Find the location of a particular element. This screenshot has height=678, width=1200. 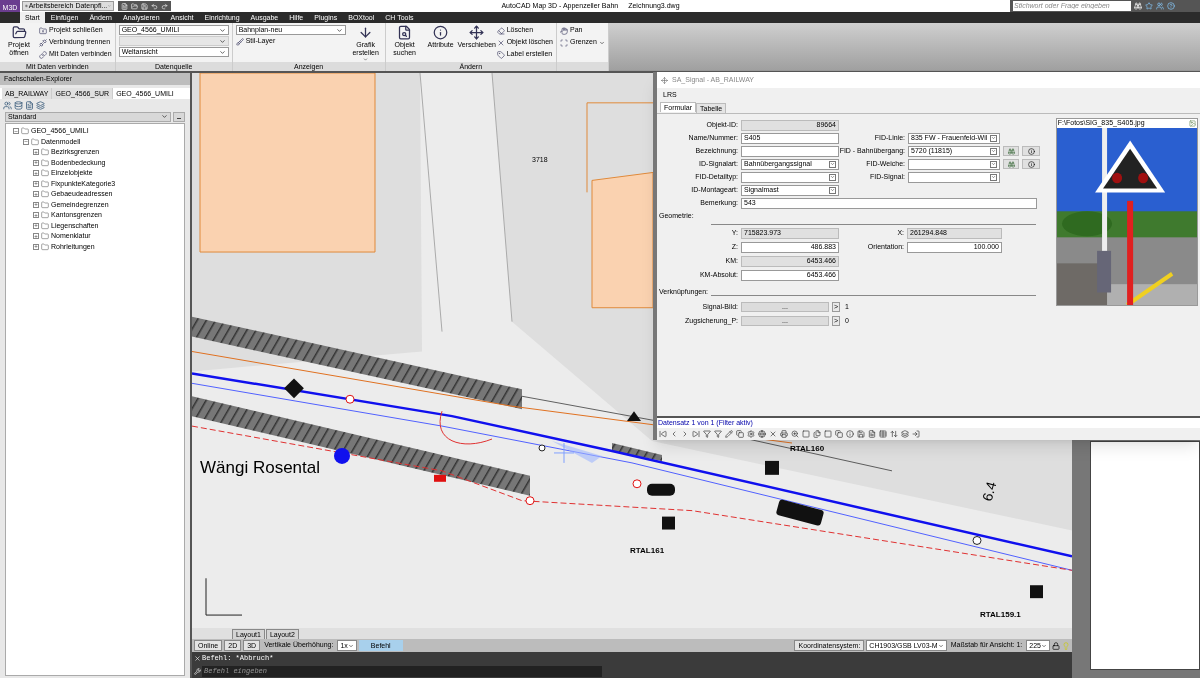

database-icon is located at coordinates (18, 105).